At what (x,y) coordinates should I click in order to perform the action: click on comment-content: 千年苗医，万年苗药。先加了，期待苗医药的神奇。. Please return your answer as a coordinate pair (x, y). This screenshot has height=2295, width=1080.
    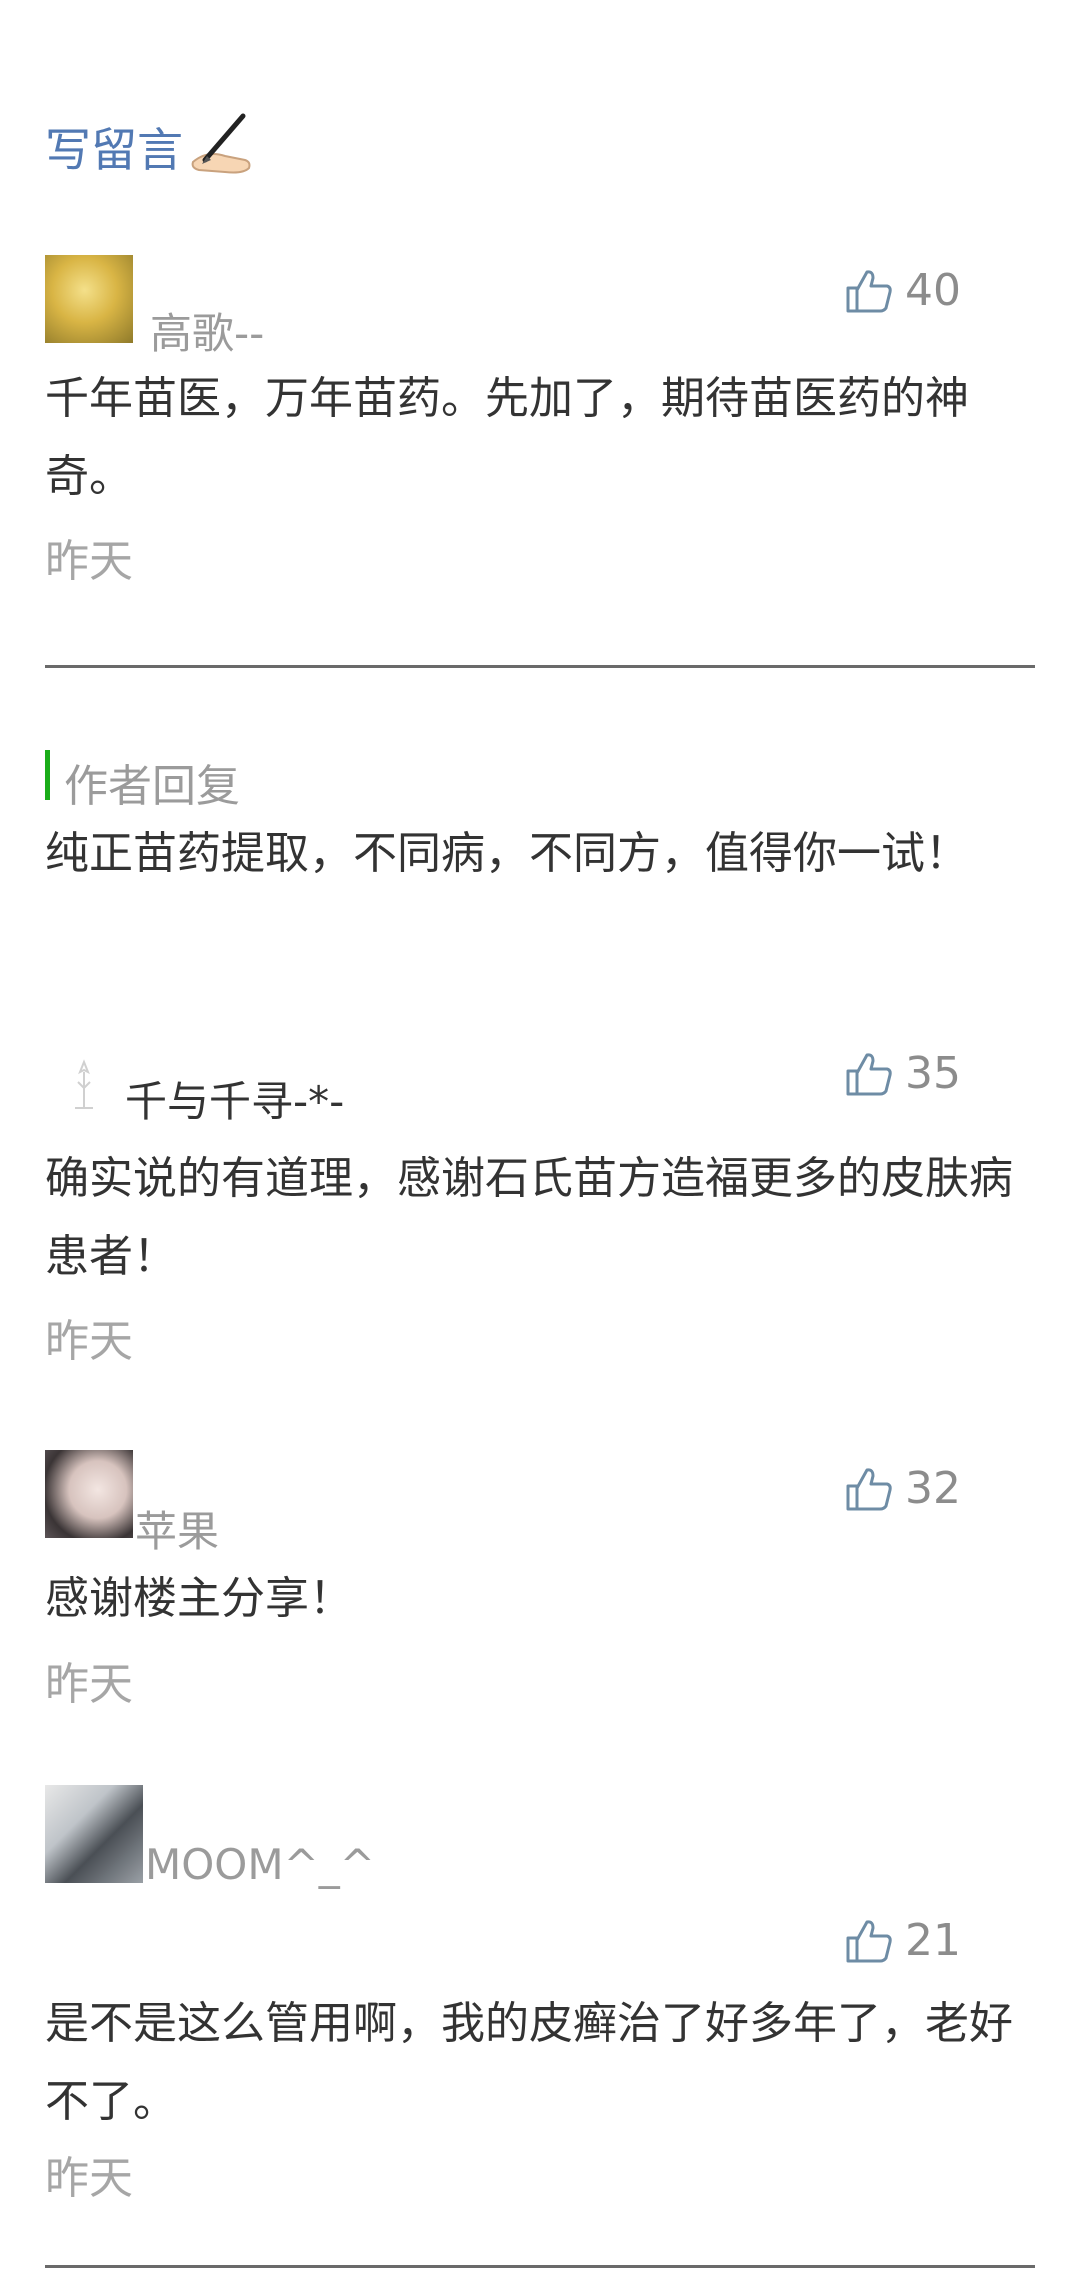
    Looking at the image, I should click on (507, 437).